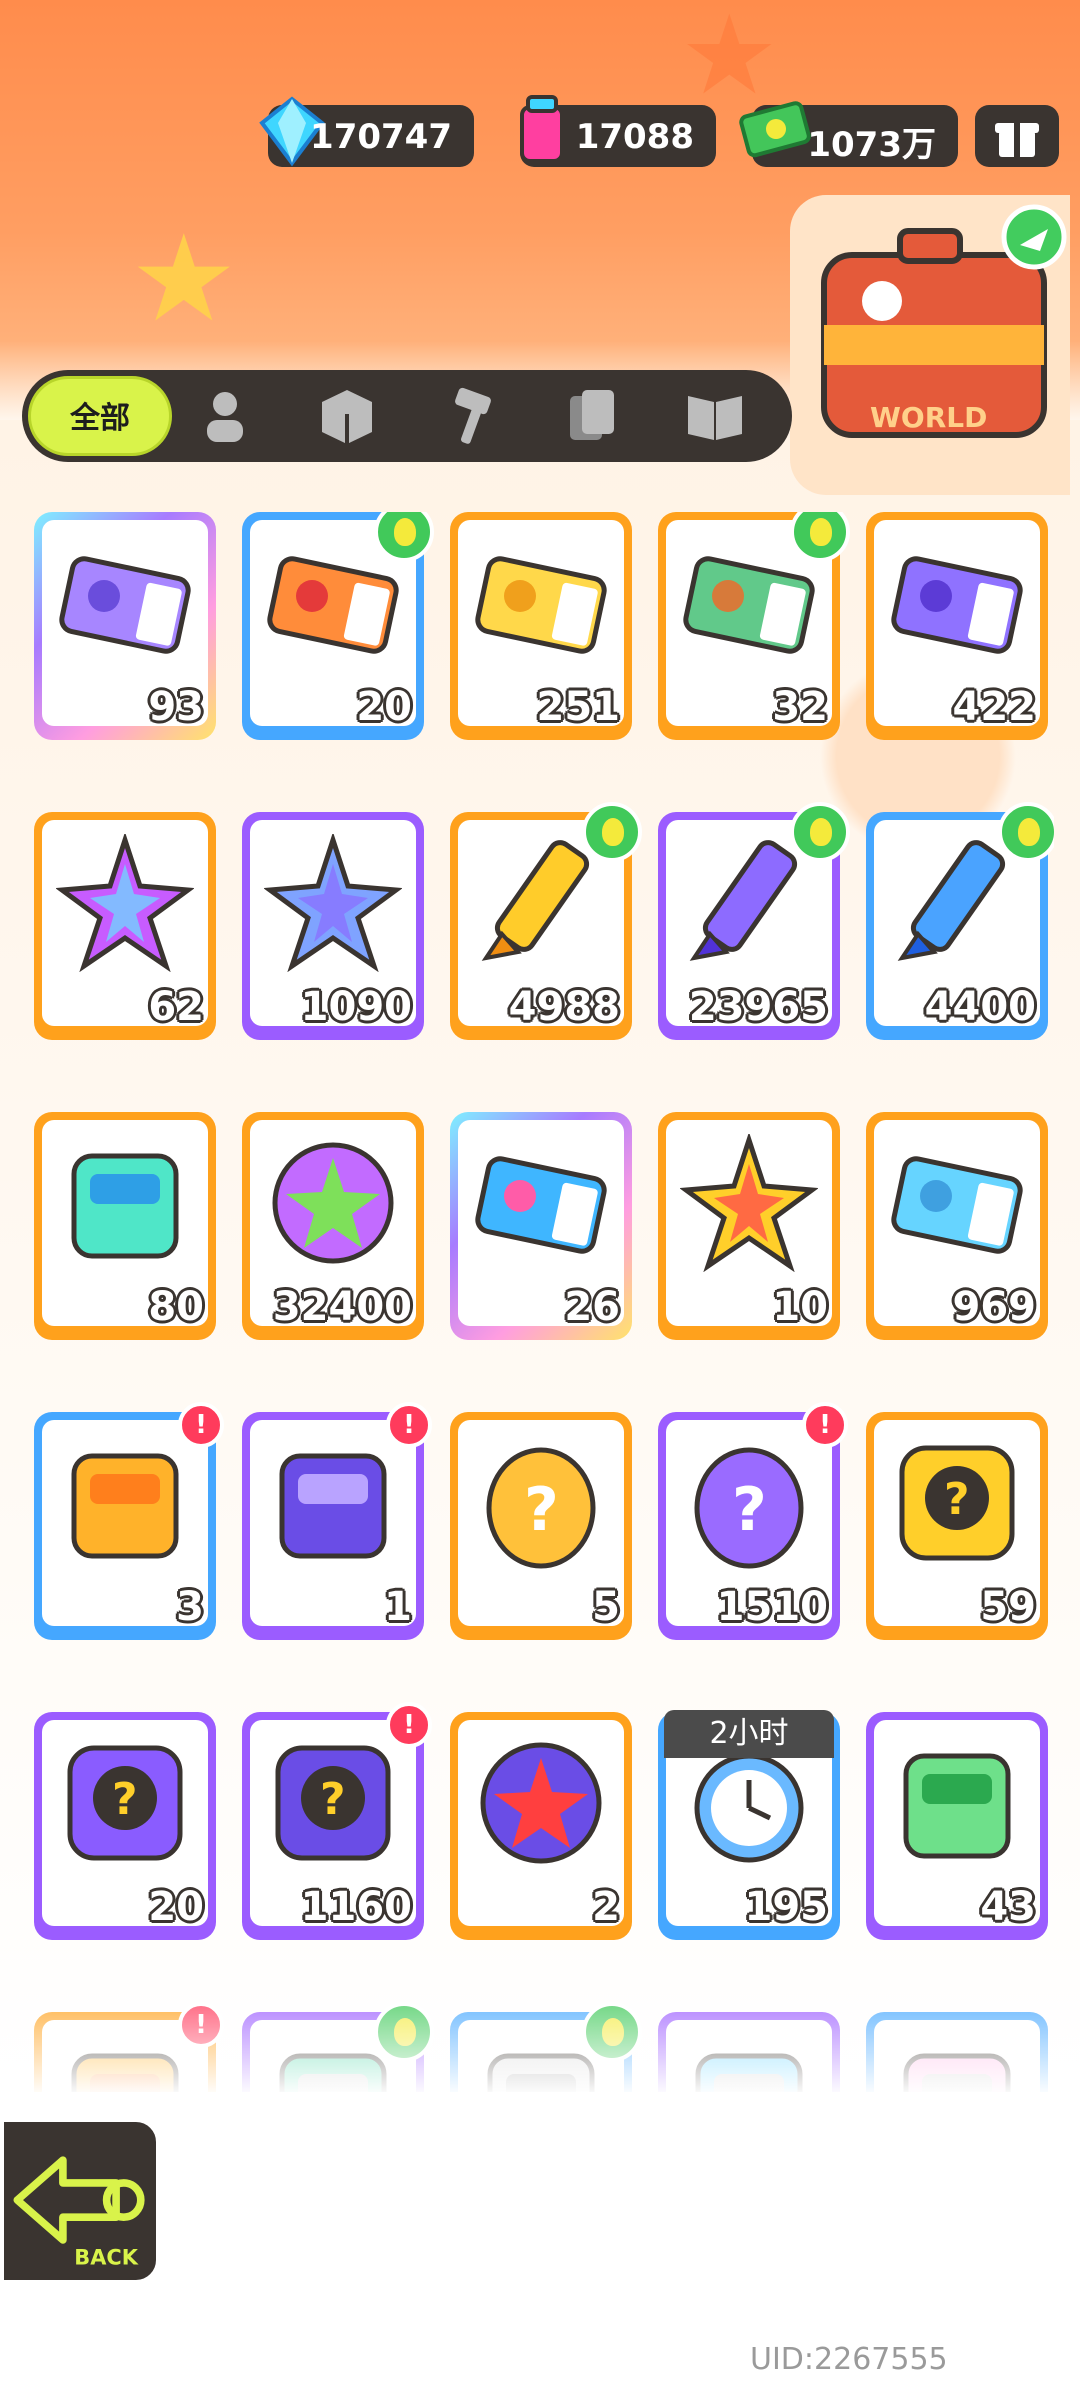 This screenshot has width=1080, height=2400. What do you see at coordinates (333, 1506) in the screenshot?
I see `travel-card-icon` at bounding box center [333, 1506].